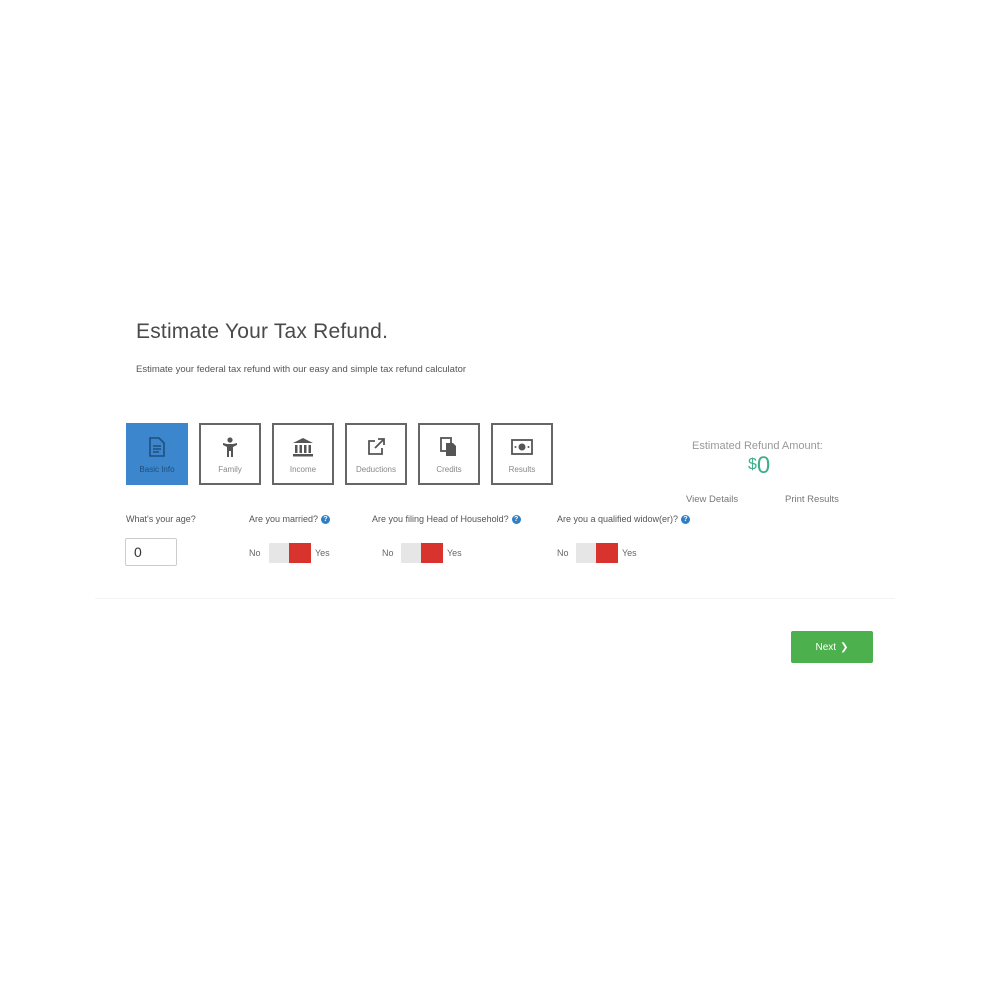  Describe the element at coordinates (757, 446) in the screenshot. I see `refund-label: Estimated Refund Amount:` at that location.